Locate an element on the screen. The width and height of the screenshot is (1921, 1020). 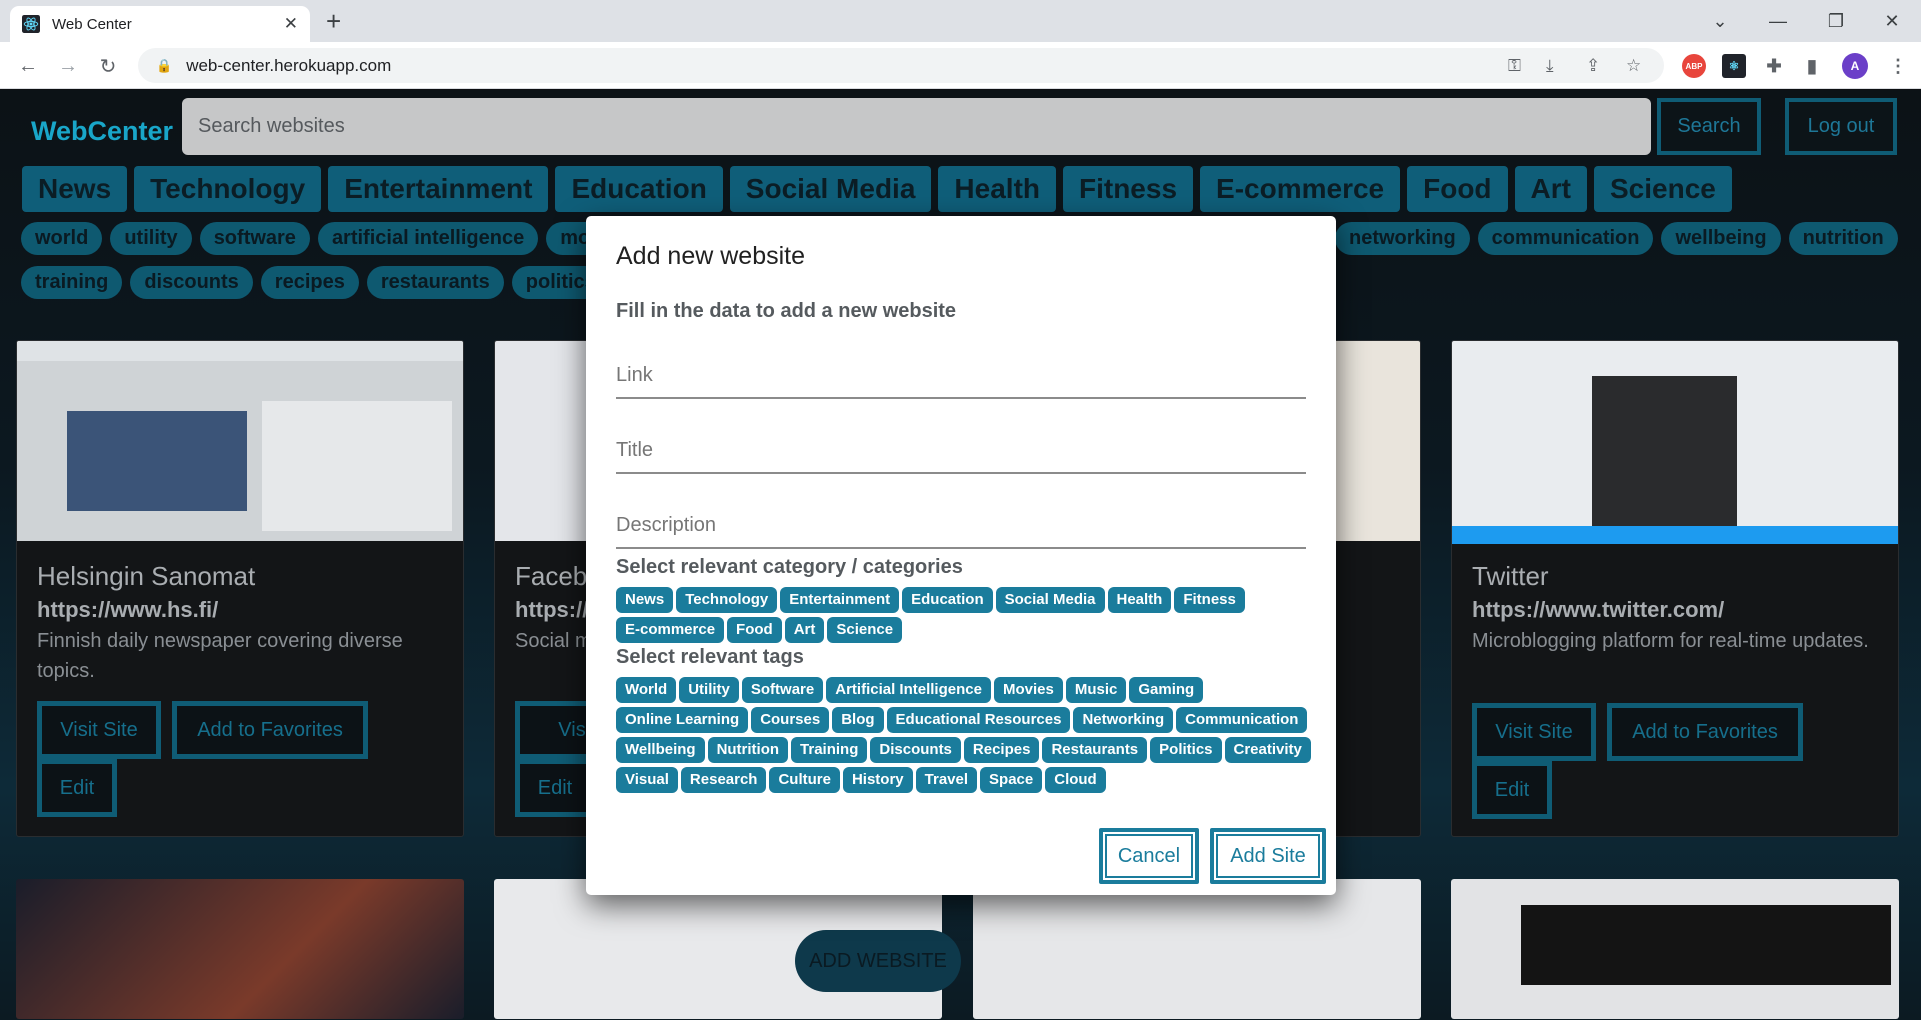
forward-icon: → is located at coordinates (68, 66).